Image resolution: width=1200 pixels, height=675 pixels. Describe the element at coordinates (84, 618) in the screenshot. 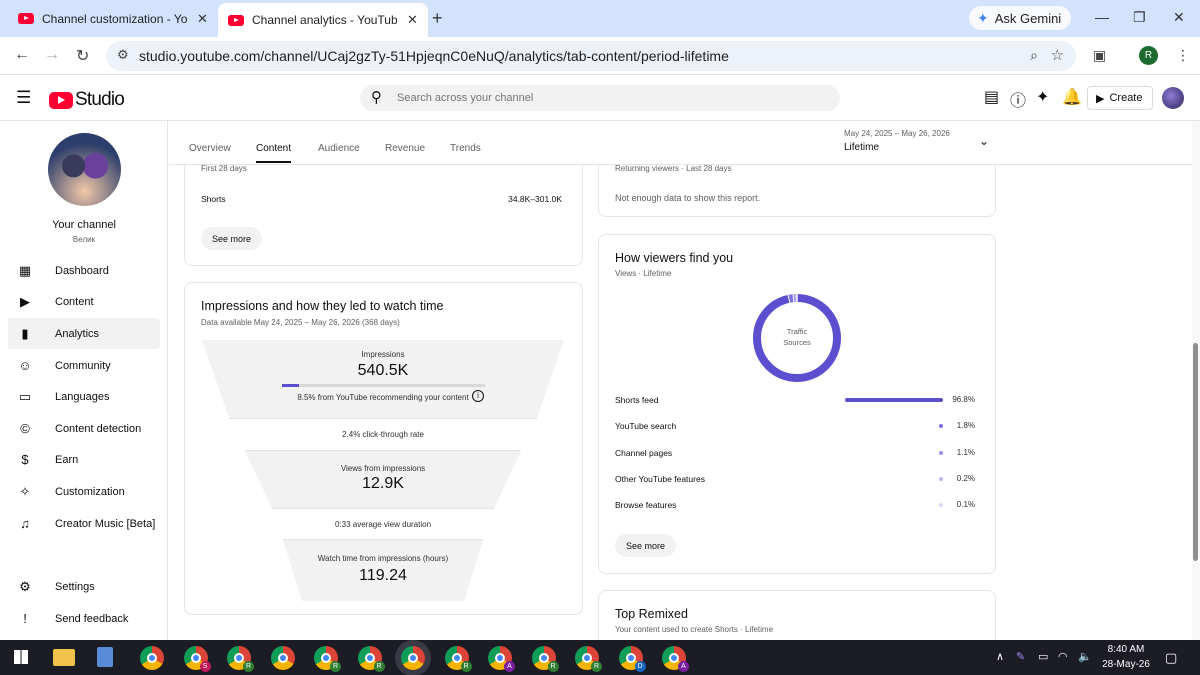

I see `sidebar-item-send-feedback: ! Send feedback` at that location.